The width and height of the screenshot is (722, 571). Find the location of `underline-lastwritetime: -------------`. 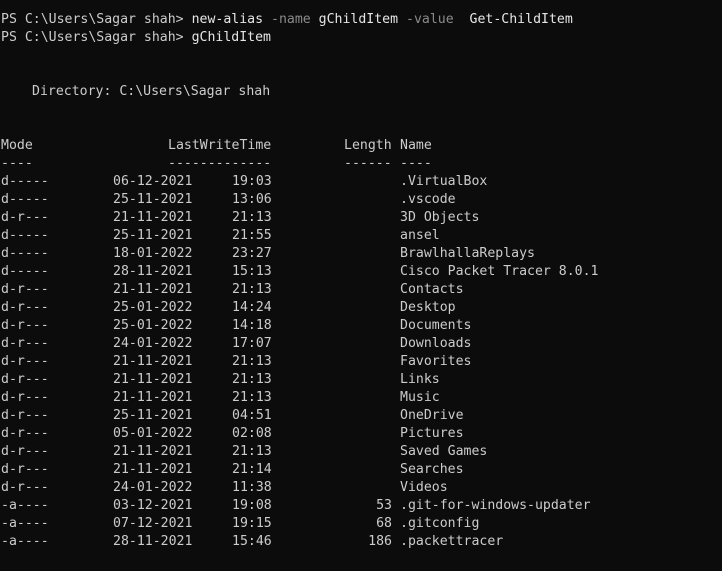

underline-lastwritetime: ------------- is located at coordinates (220, 163).